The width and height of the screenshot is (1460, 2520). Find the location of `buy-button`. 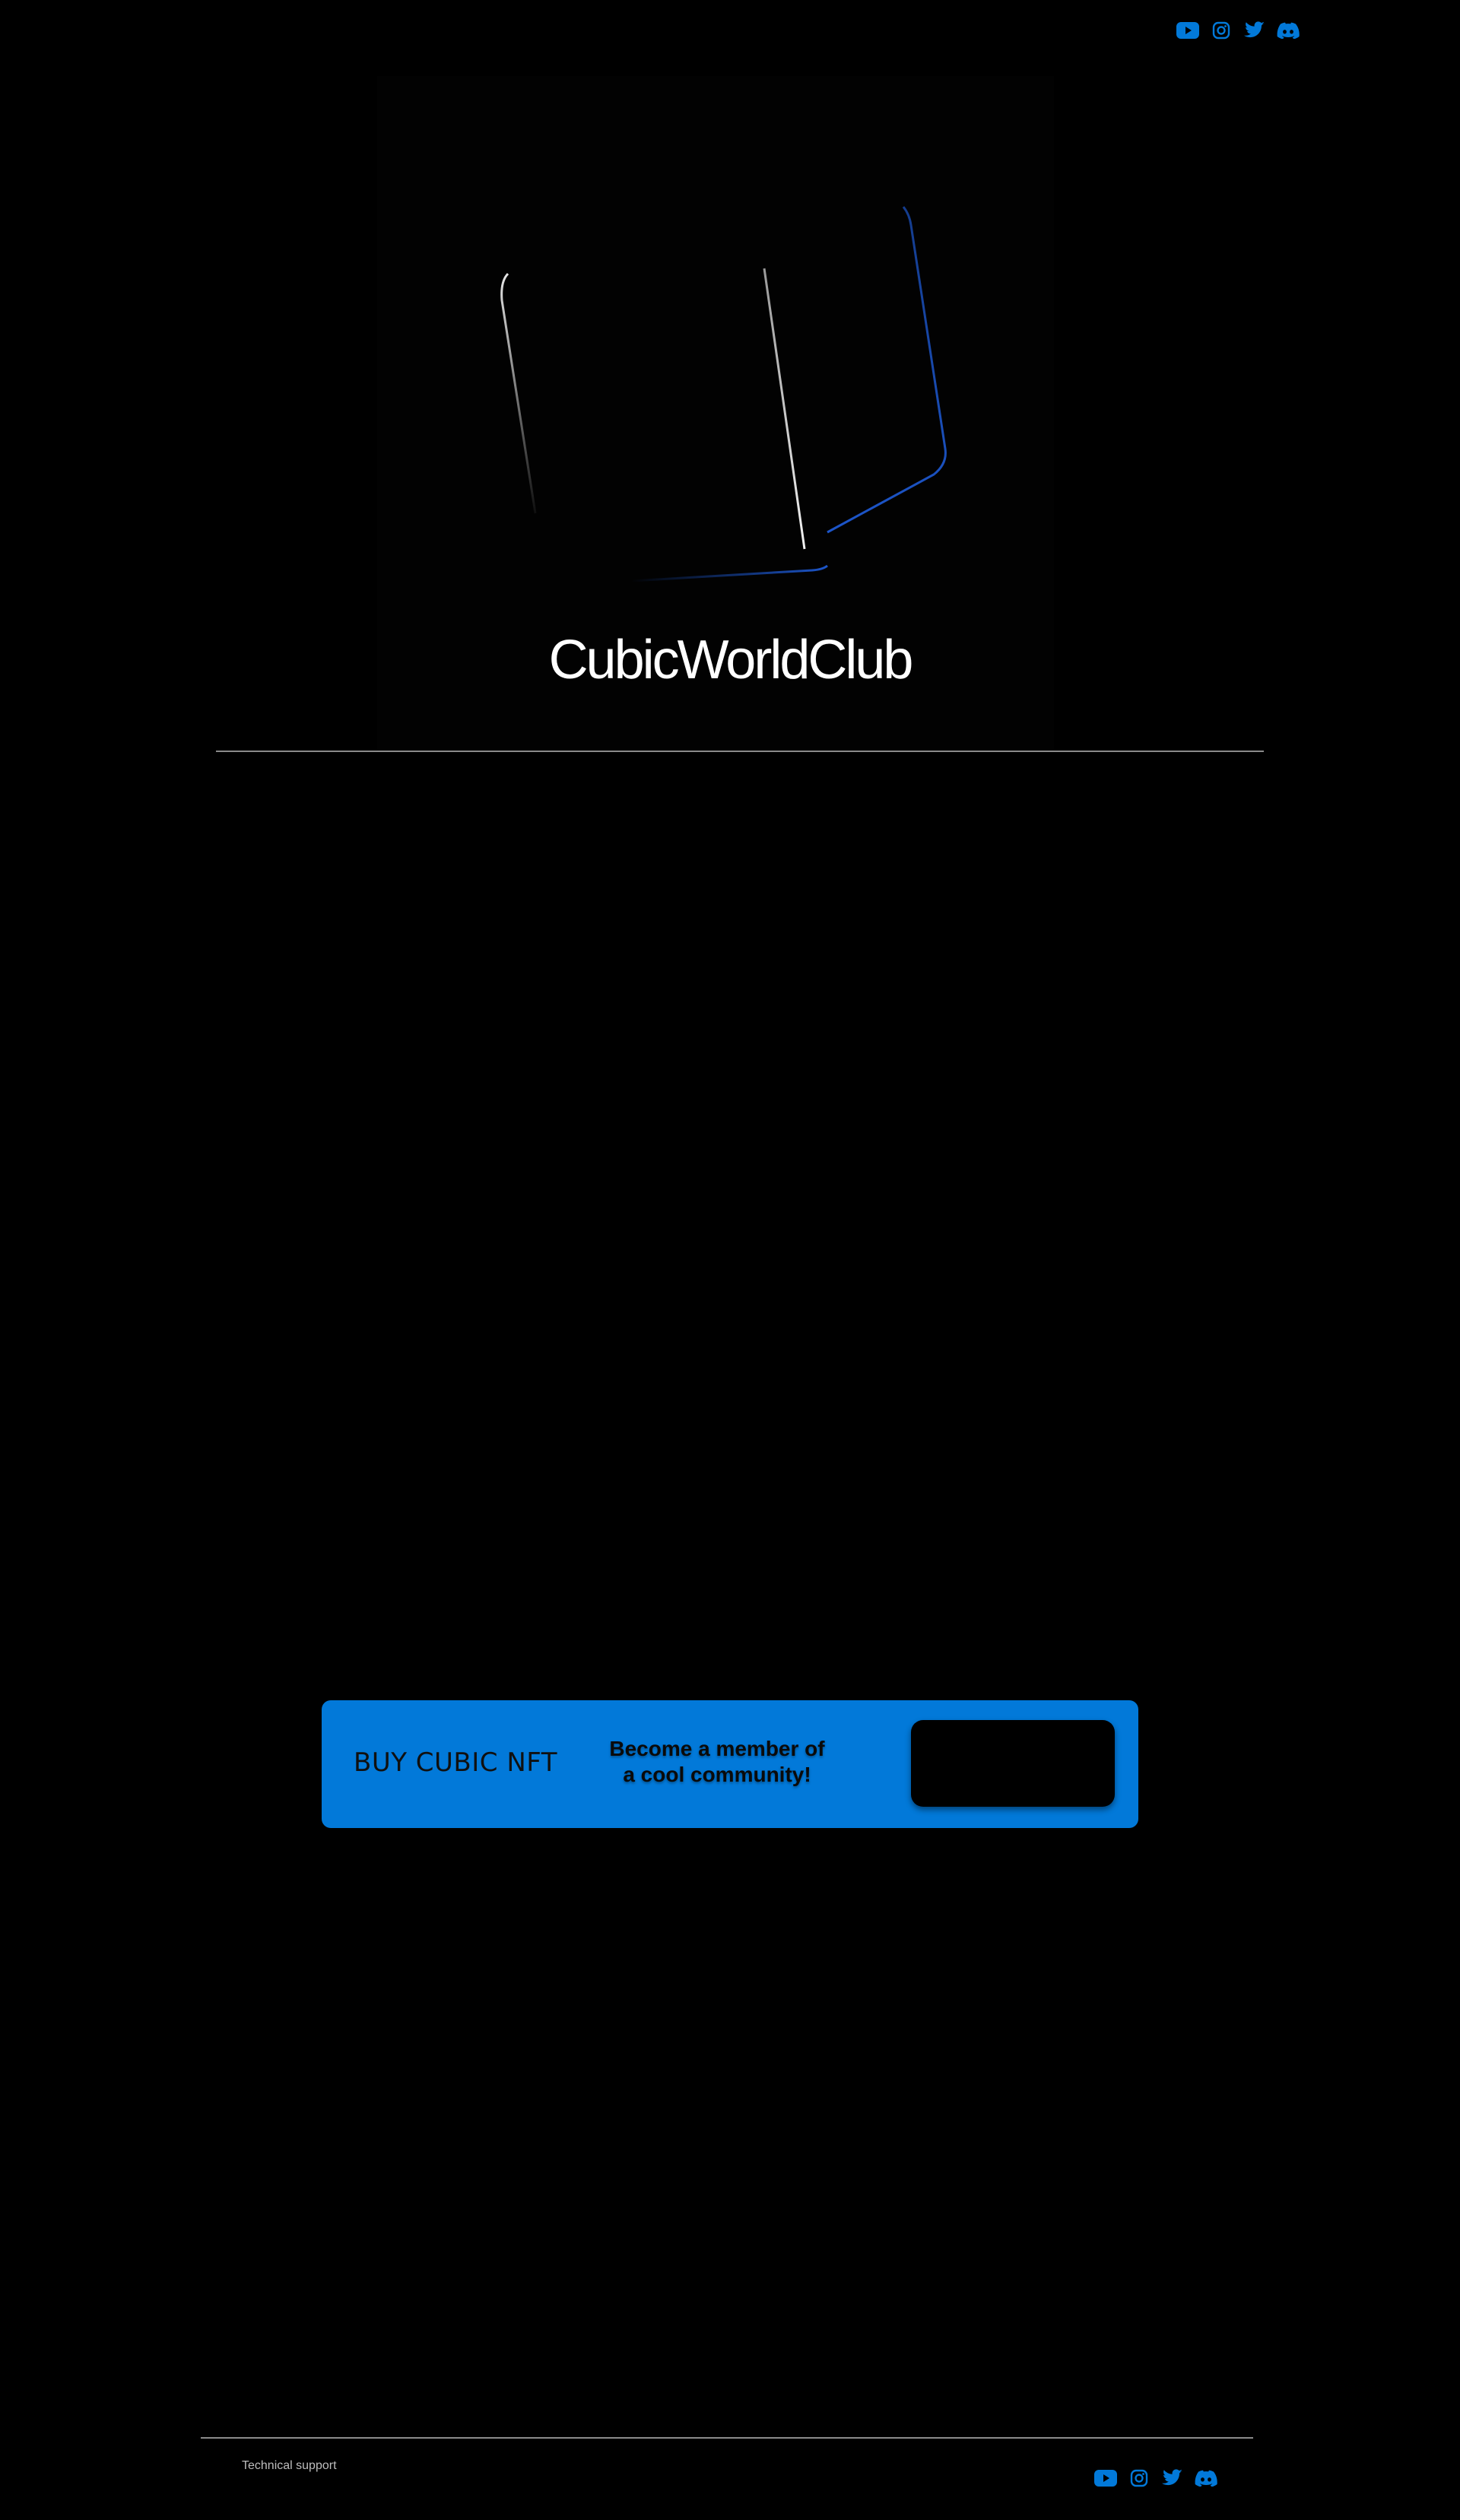

buy-button is located at coordinates (1013, 1764).